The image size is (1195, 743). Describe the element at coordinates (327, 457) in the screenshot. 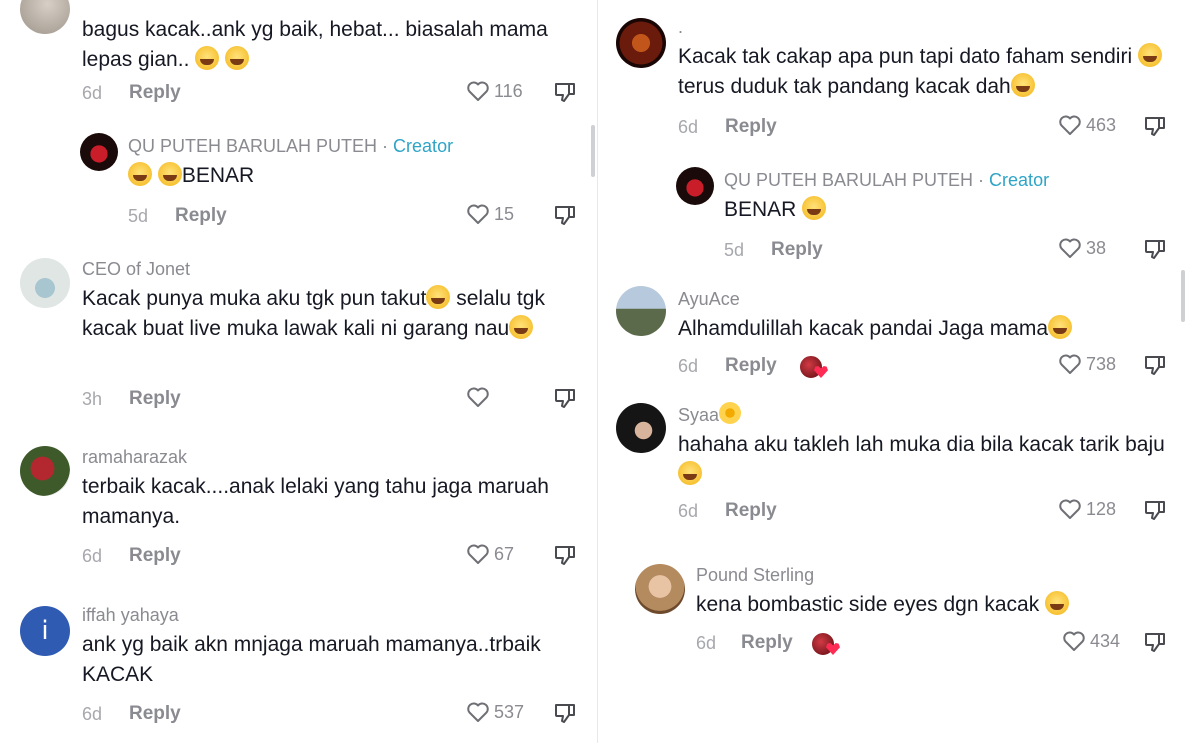

I see `commenter-name: ramaharazak` at that location.